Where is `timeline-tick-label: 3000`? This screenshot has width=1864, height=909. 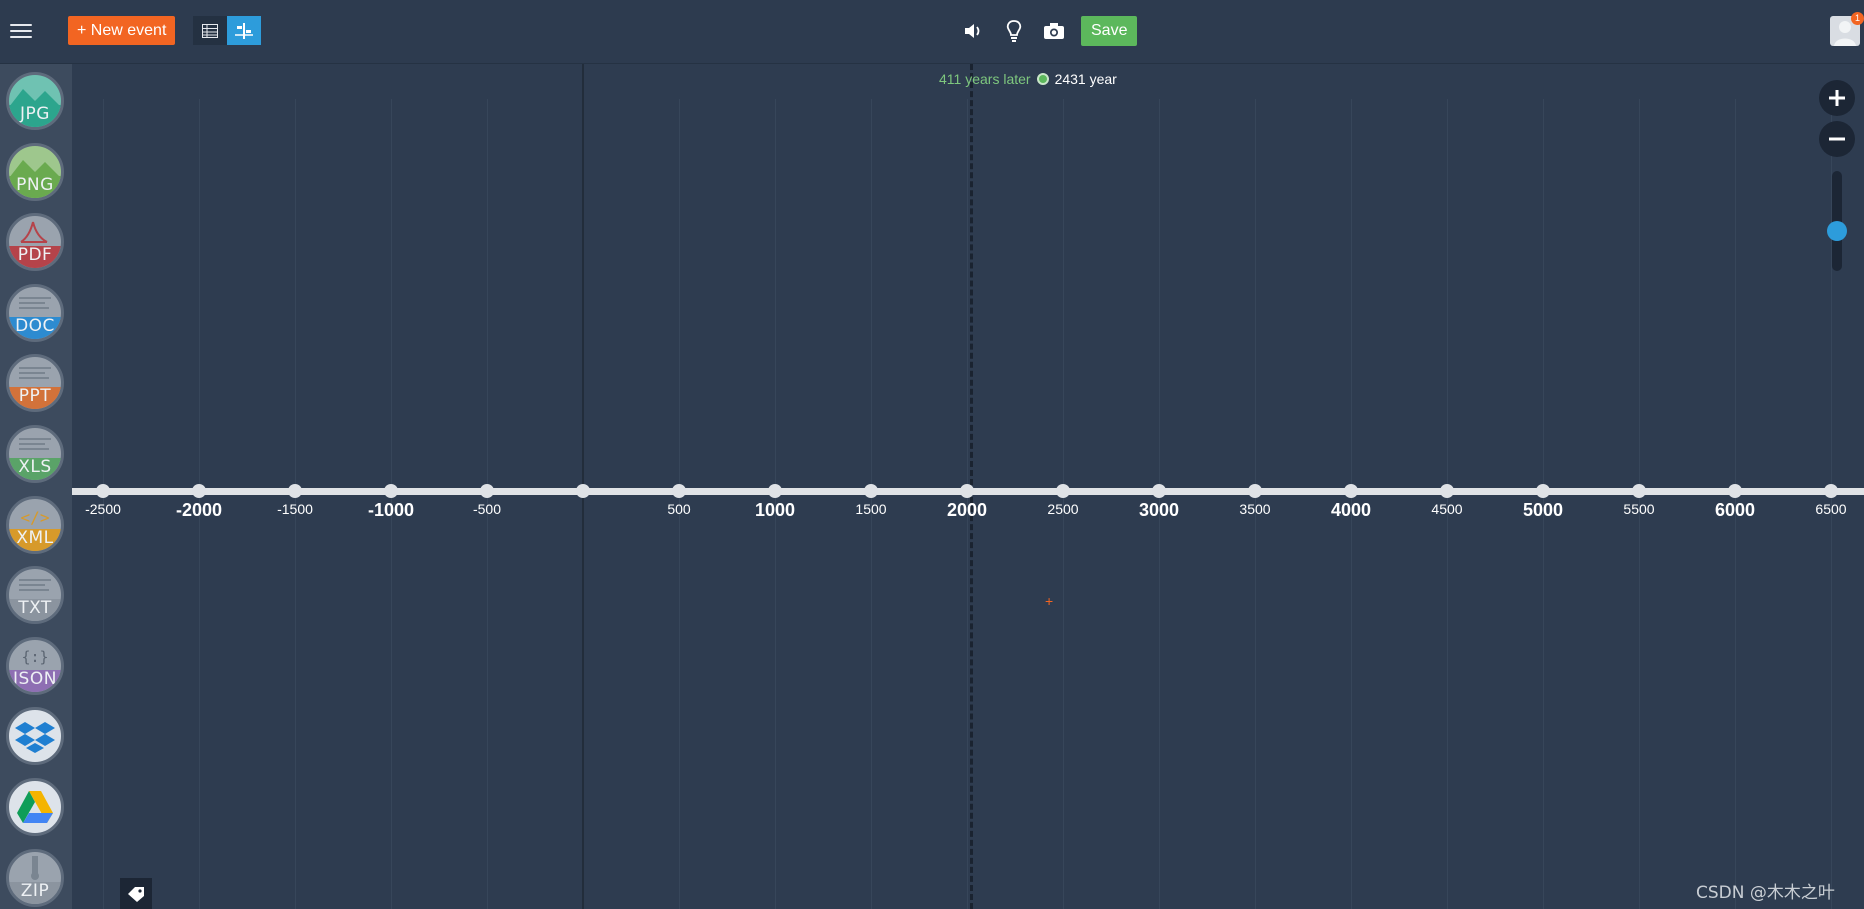
timeline-tick-label: 3000 is located at coordinates (1159, 510).